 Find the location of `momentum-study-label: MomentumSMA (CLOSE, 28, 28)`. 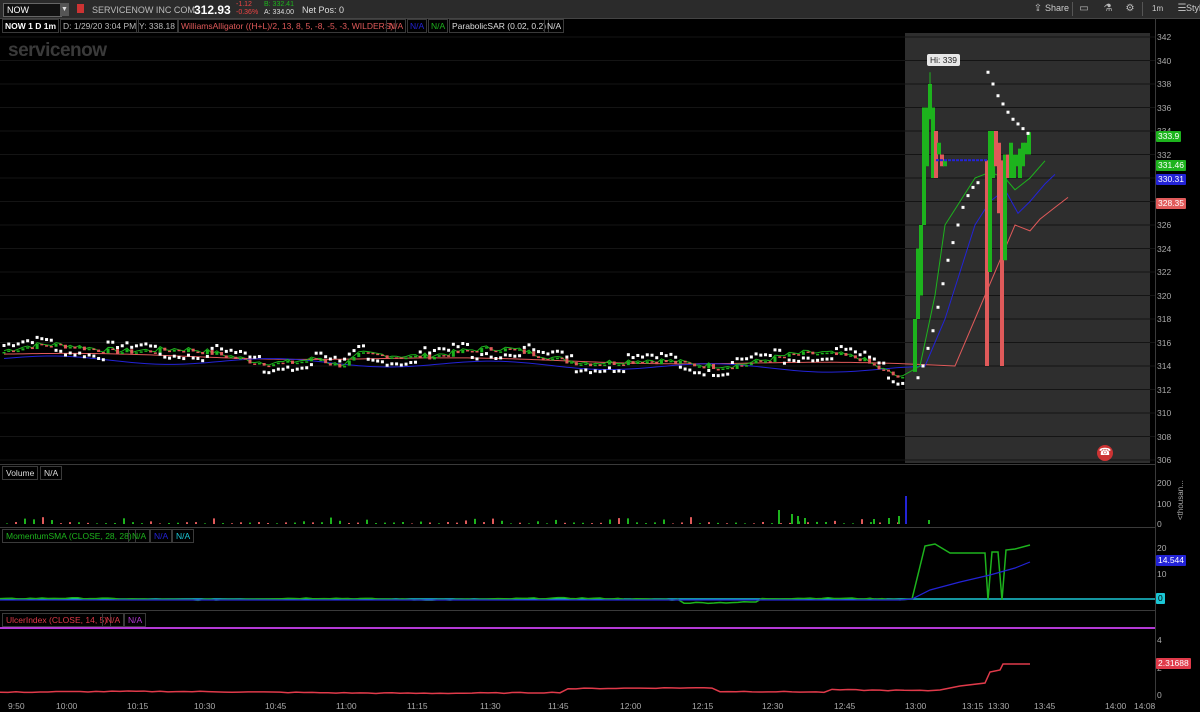

momentum-study-label: MomentumSMA (CLOSE, 28, 28) is located at coordinates (69, 536).